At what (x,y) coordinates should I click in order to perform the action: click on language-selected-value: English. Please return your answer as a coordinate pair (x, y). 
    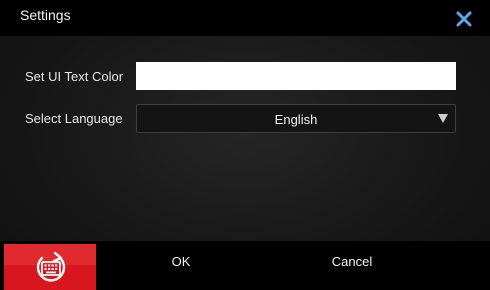
    Looking at the image, I should click on (296, 119).